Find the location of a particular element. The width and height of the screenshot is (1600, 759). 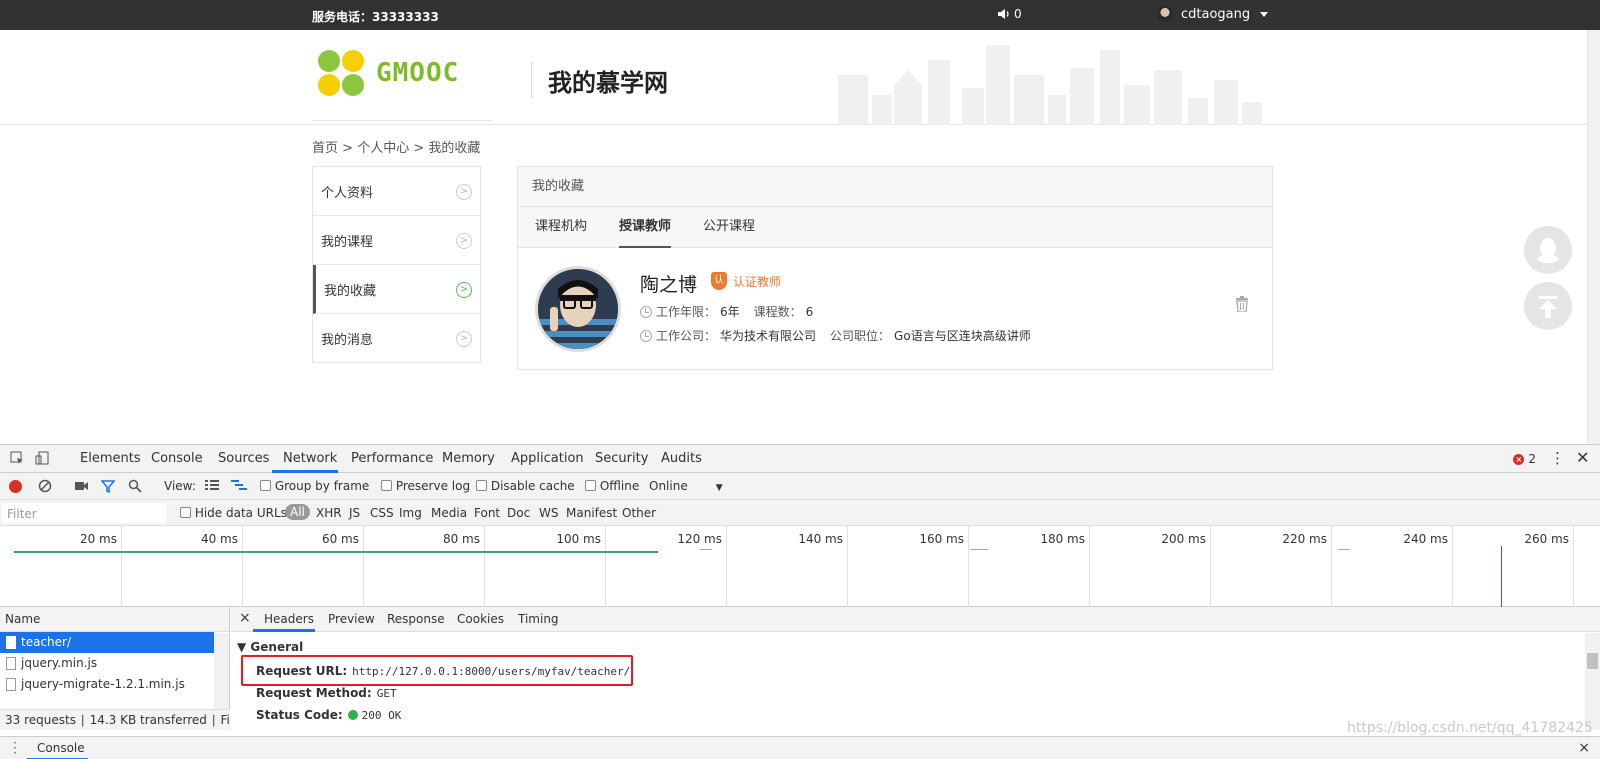

timeline-tick-label: 80 ms is located at coordinates (461, 539).